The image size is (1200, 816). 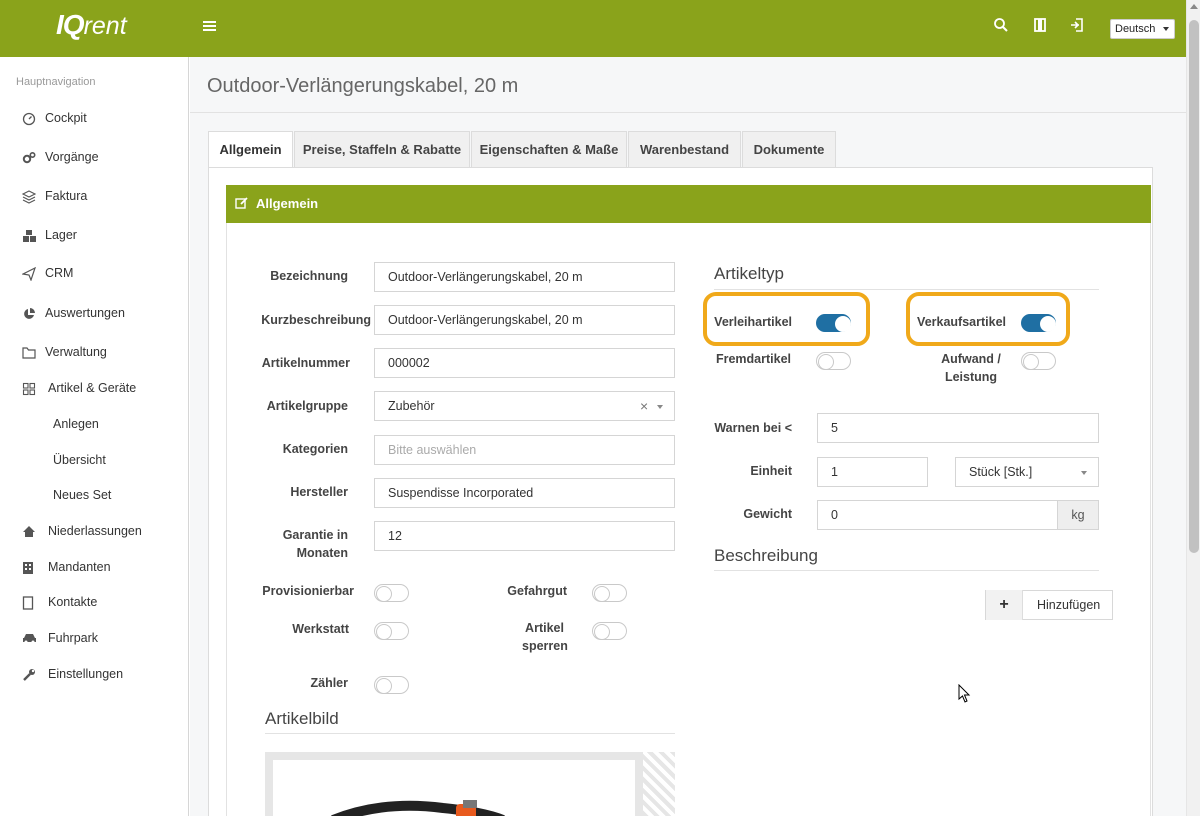 I want to click on aufwand-line1: Aufwand /, so click(x=971, y=359).